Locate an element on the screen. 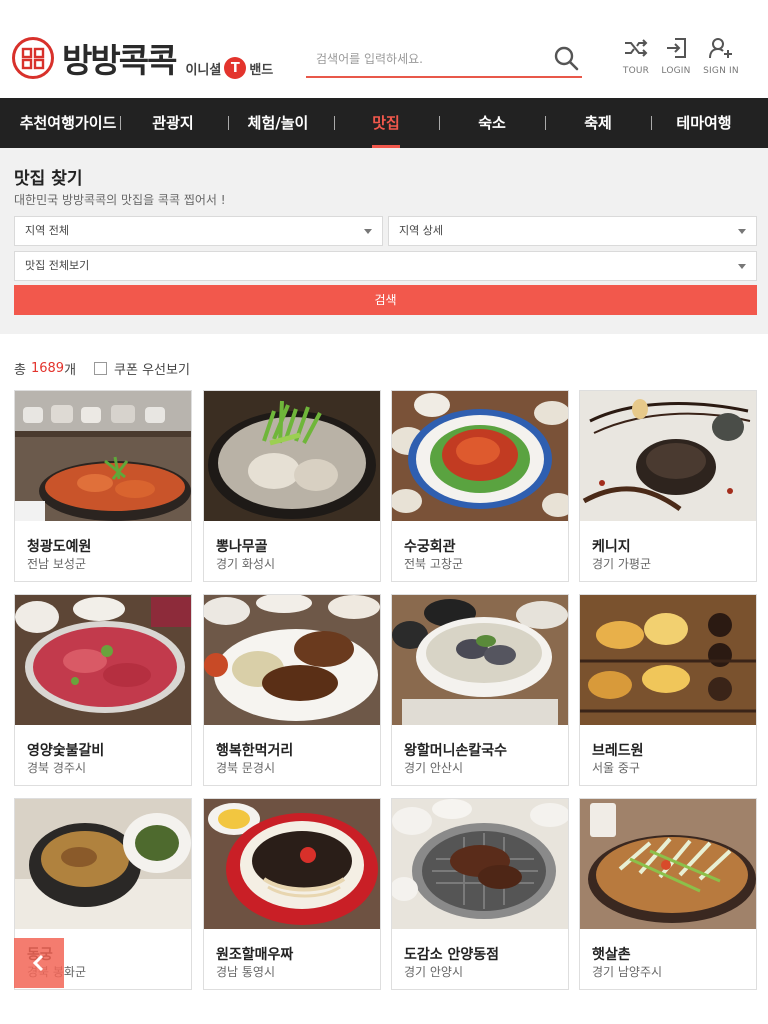  total-suffix: 개 is located at coordinates (70, 370).